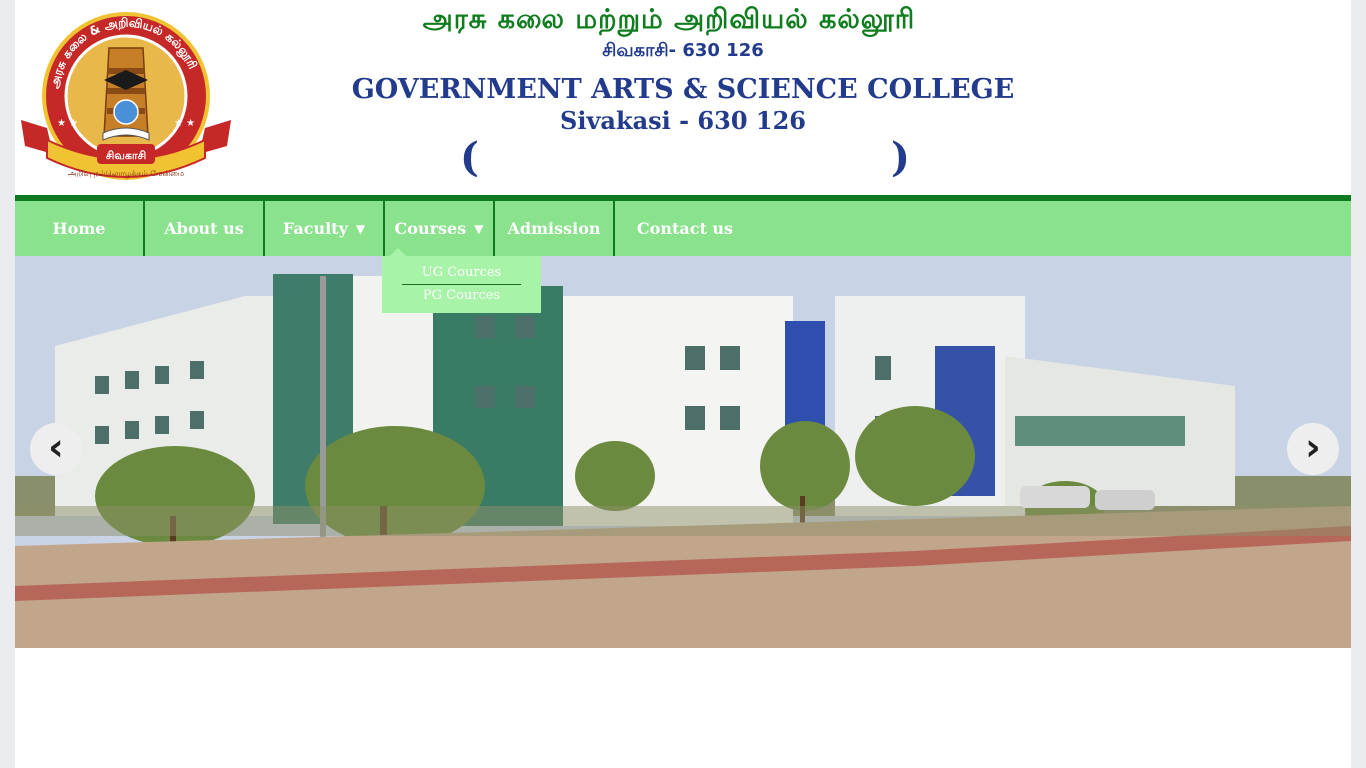  Describe the element at coordinates (126, 174) in the screenshot. I see `logo-motto: அறிவு நல்லொழுக்கம் மேன்மை` at that location.